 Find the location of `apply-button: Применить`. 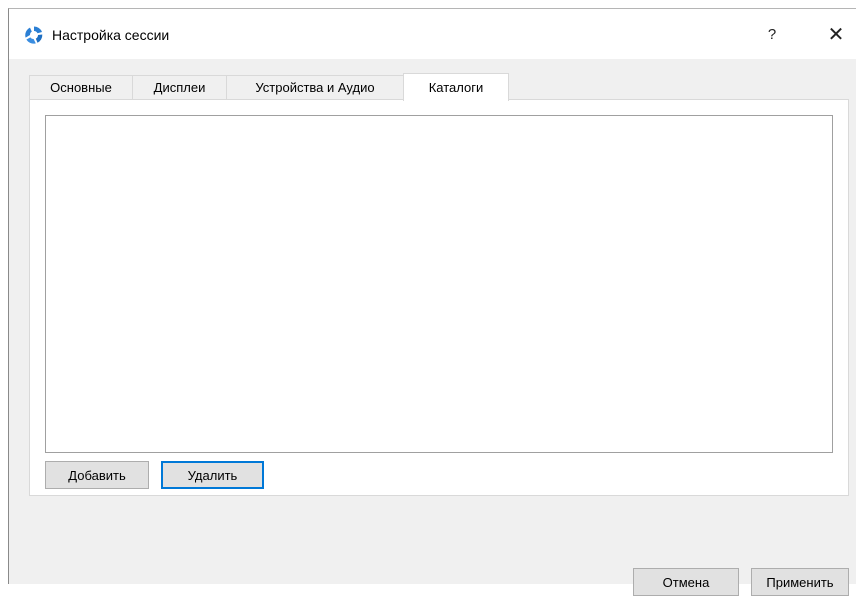

apply-button: Применить is located at coordinates (800, 582).